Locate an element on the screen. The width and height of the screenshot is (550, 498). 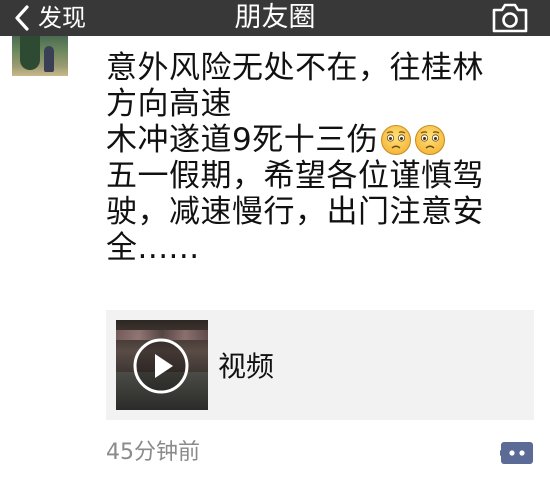
video-thumbnail is located at coordinates (162, 365).